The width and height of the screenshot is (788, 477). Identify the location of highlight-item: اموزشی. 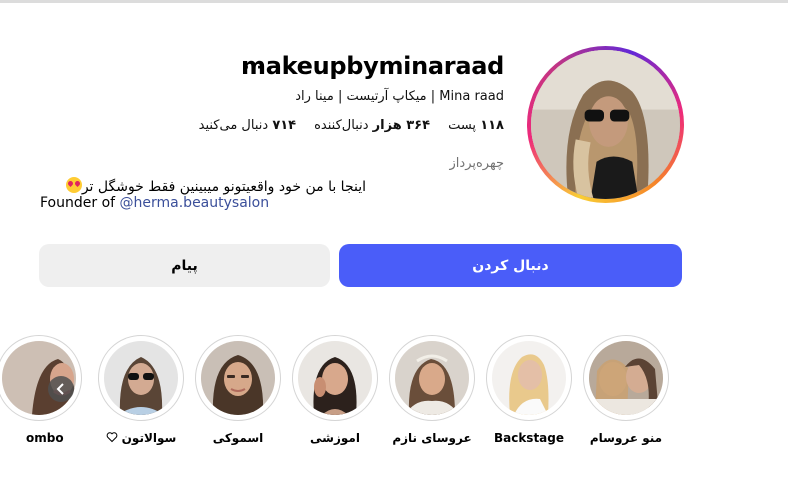
(335, 391).